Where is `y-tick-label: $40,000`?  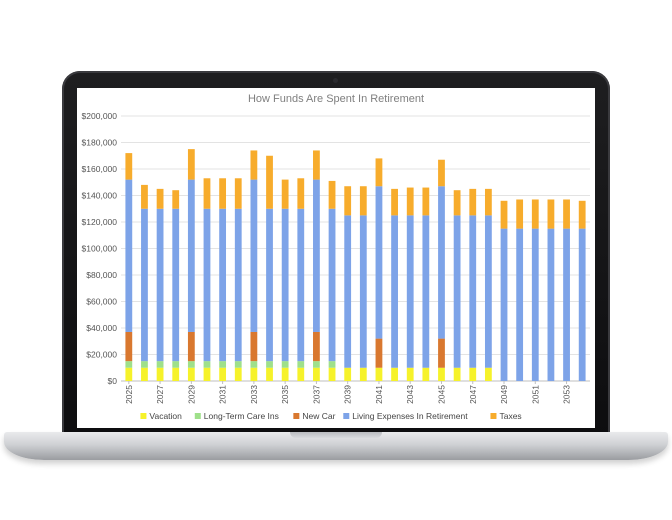
y-tick-label: $40,000 is located at coordinates (101, 328).